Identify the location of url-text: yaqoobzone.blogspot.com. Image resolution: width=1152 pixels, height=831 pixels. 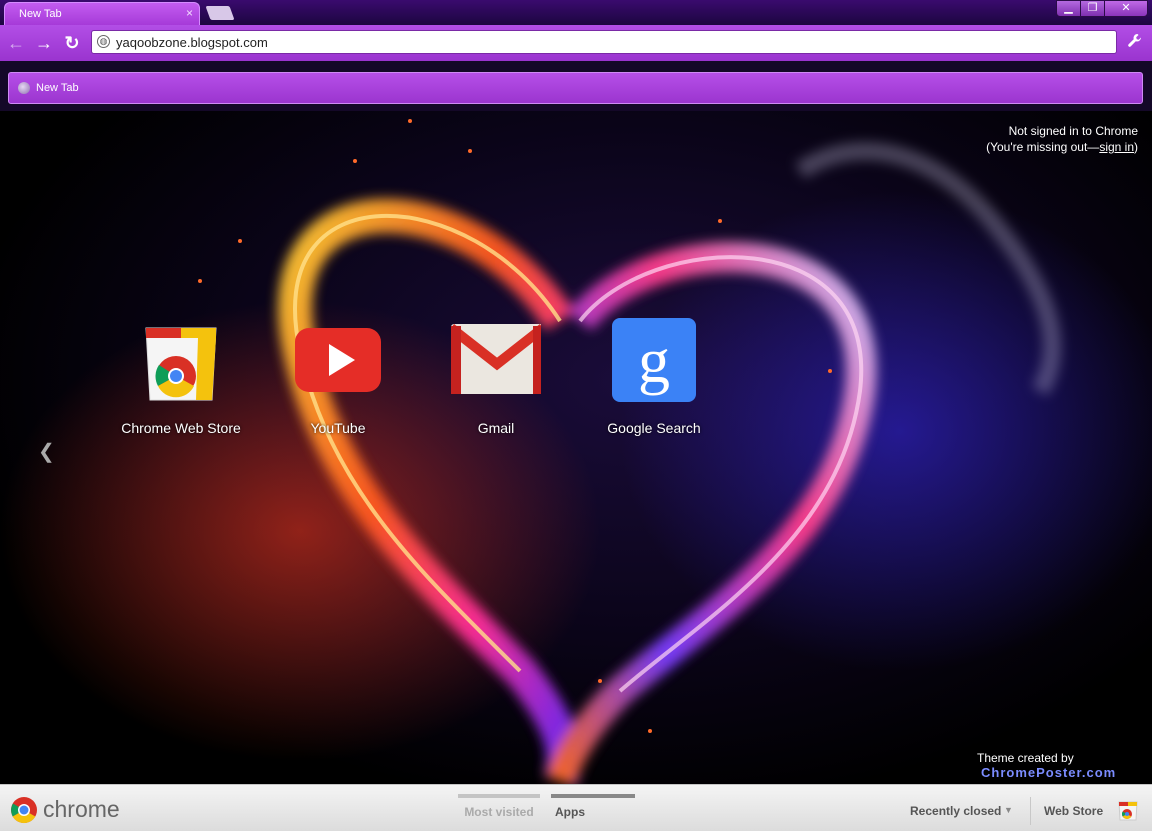
(192, 42).